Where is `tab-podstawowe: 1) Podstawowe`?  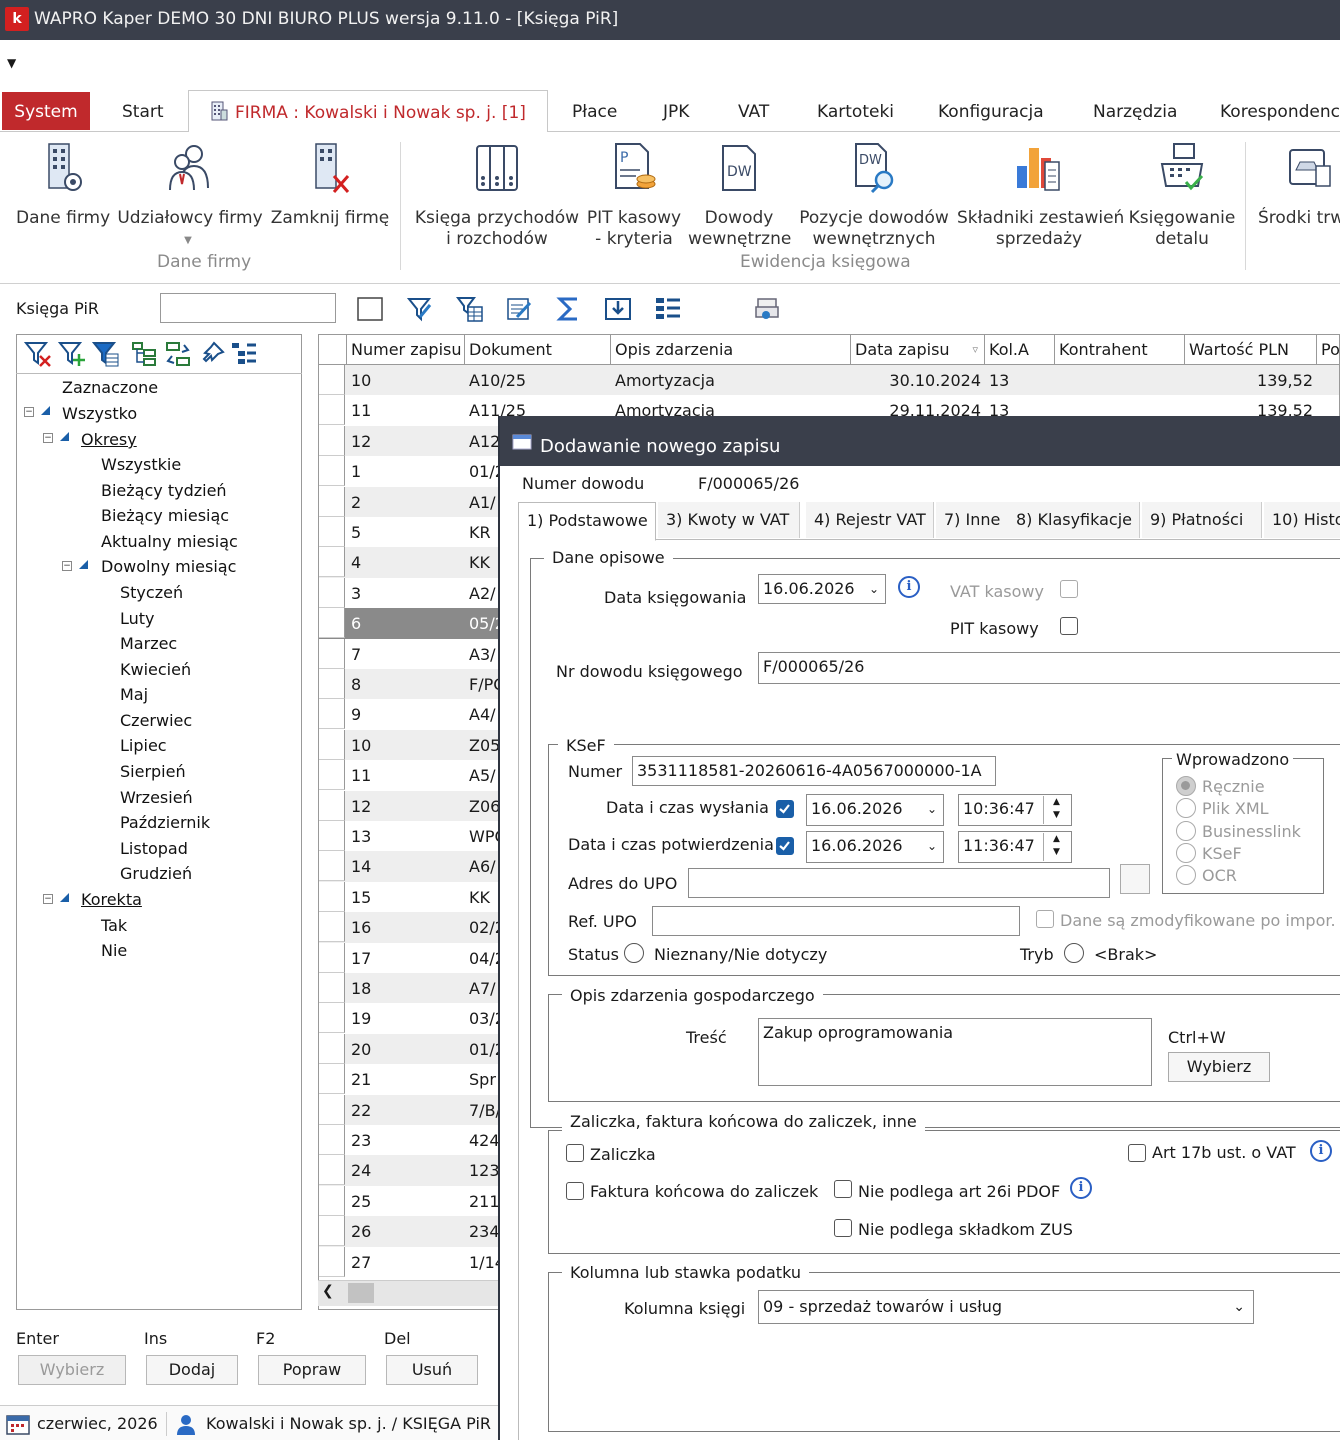
tab-podstawowe: 1) Podstawowe is located at coordinates (587, 521).